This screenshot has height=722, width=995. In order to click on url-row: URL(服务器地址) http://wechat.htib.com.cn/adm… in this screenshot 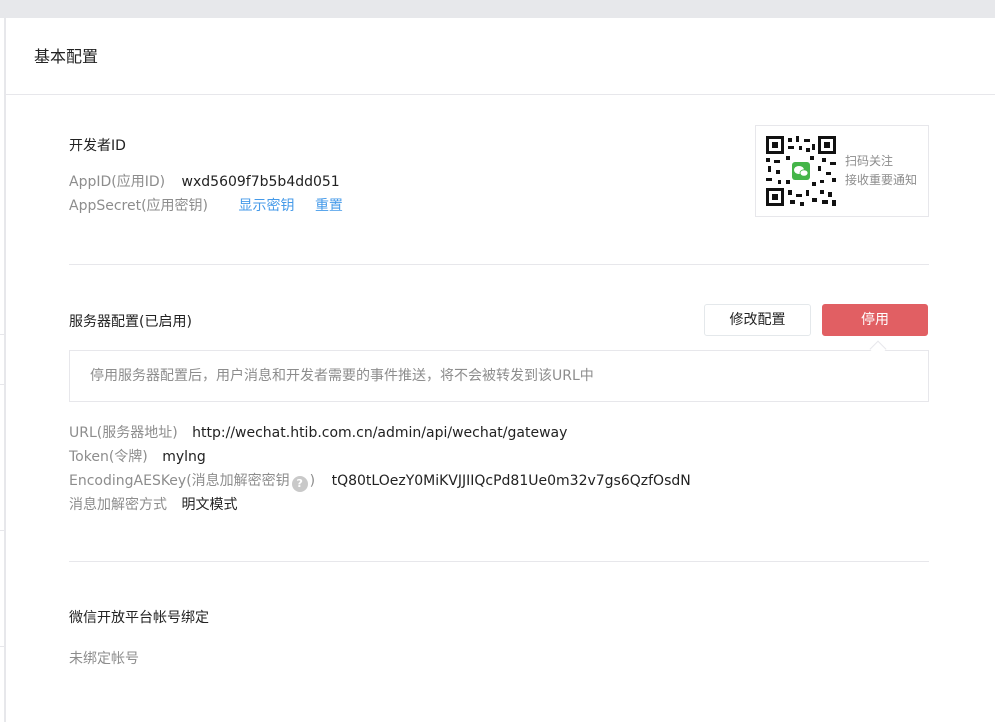, I will do `click(499, 433)`.